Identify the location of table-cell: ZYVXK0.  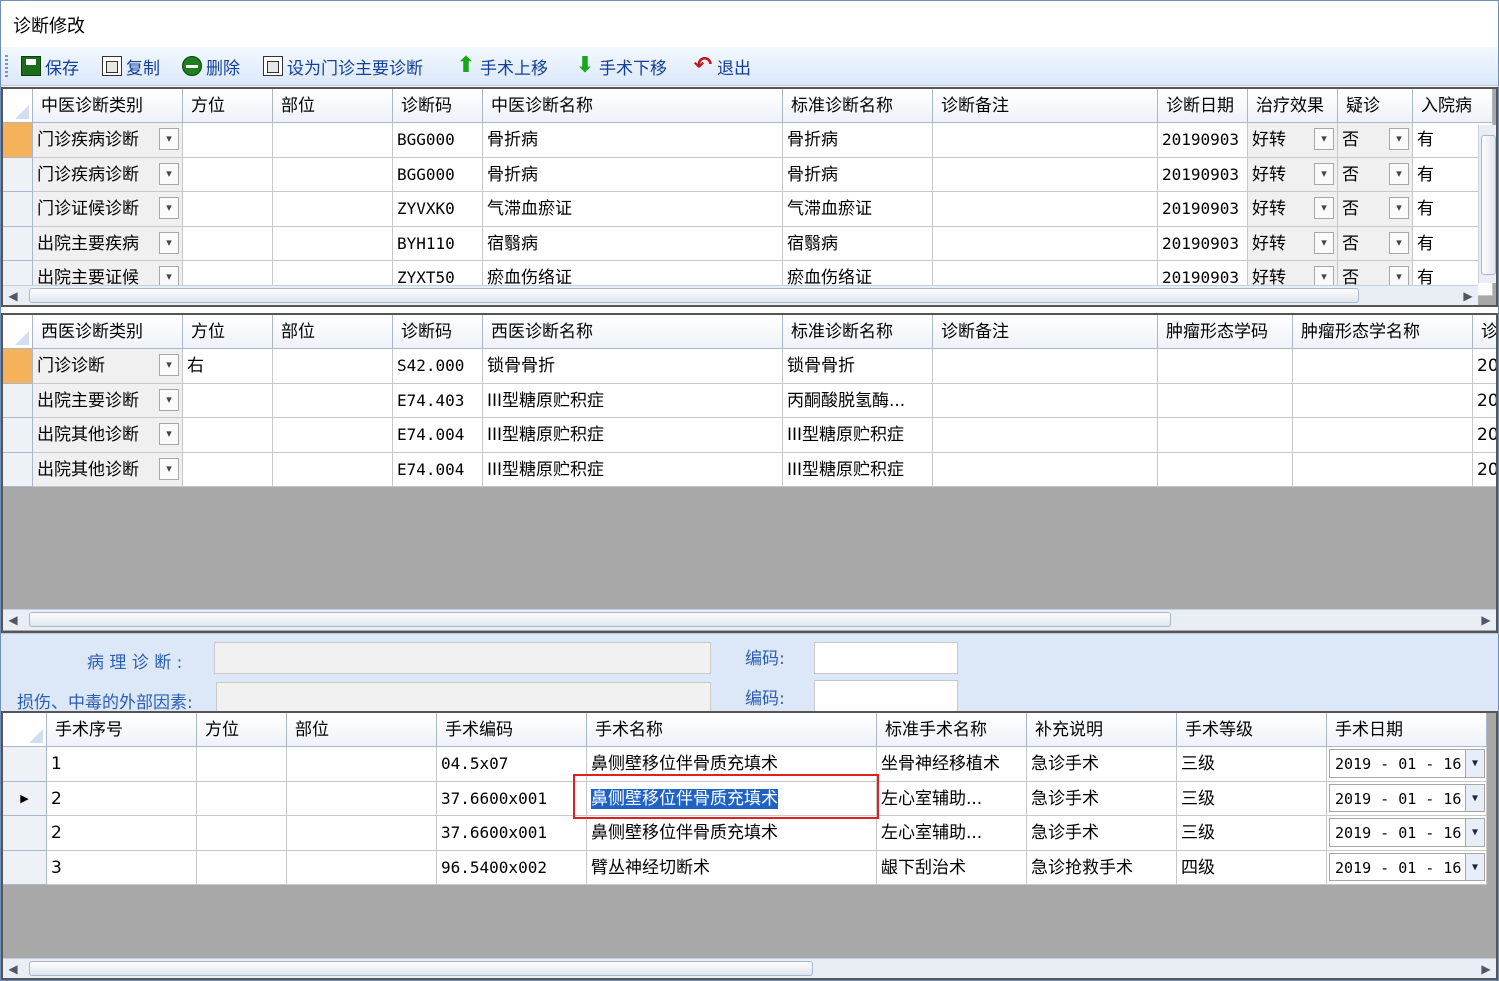
(438, 209).